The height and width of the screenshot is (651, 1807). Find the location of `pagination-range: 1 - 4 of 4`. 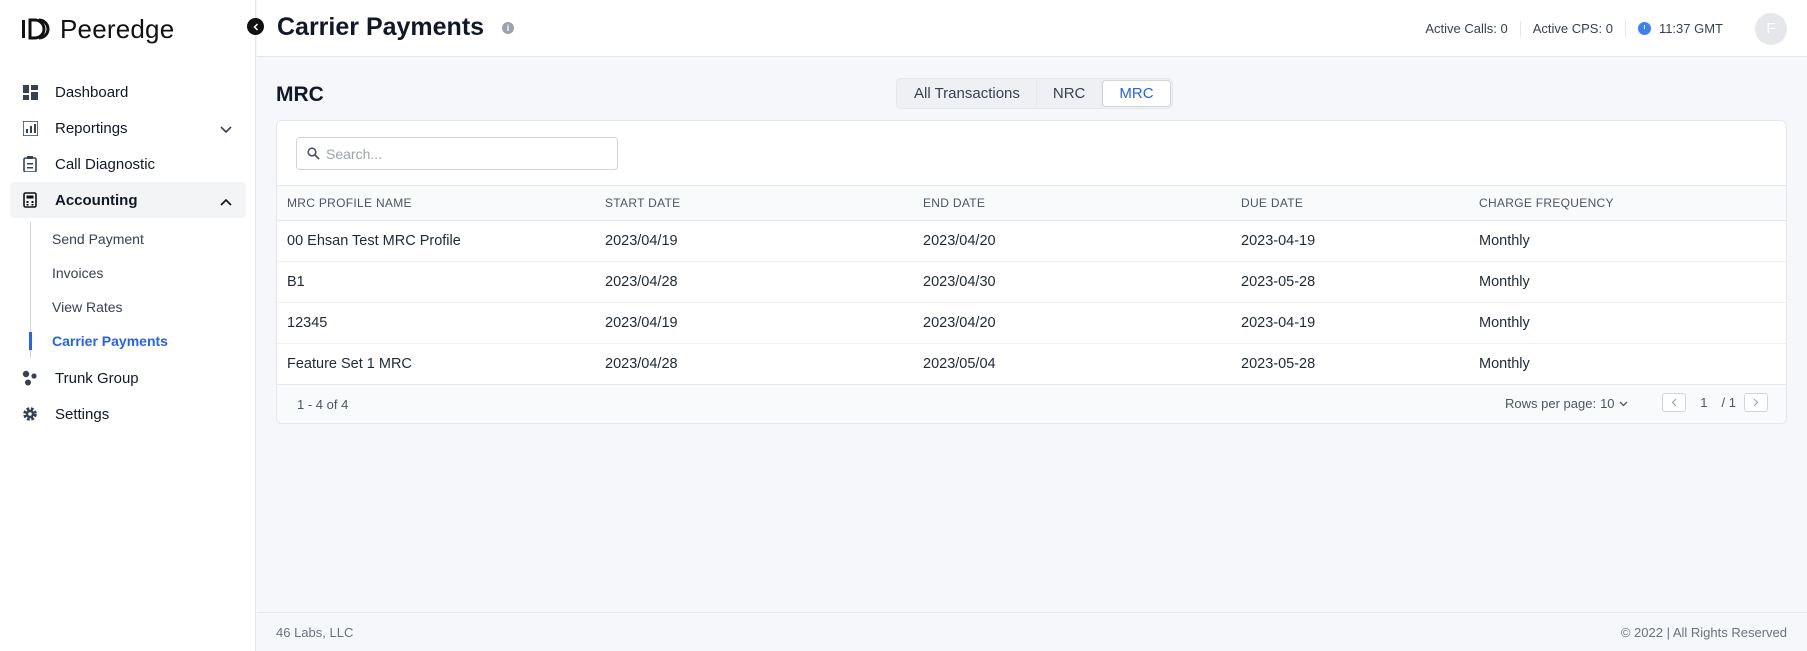

pagination-range: 1 - 4 of 4 is located at coordinates (323, 404).